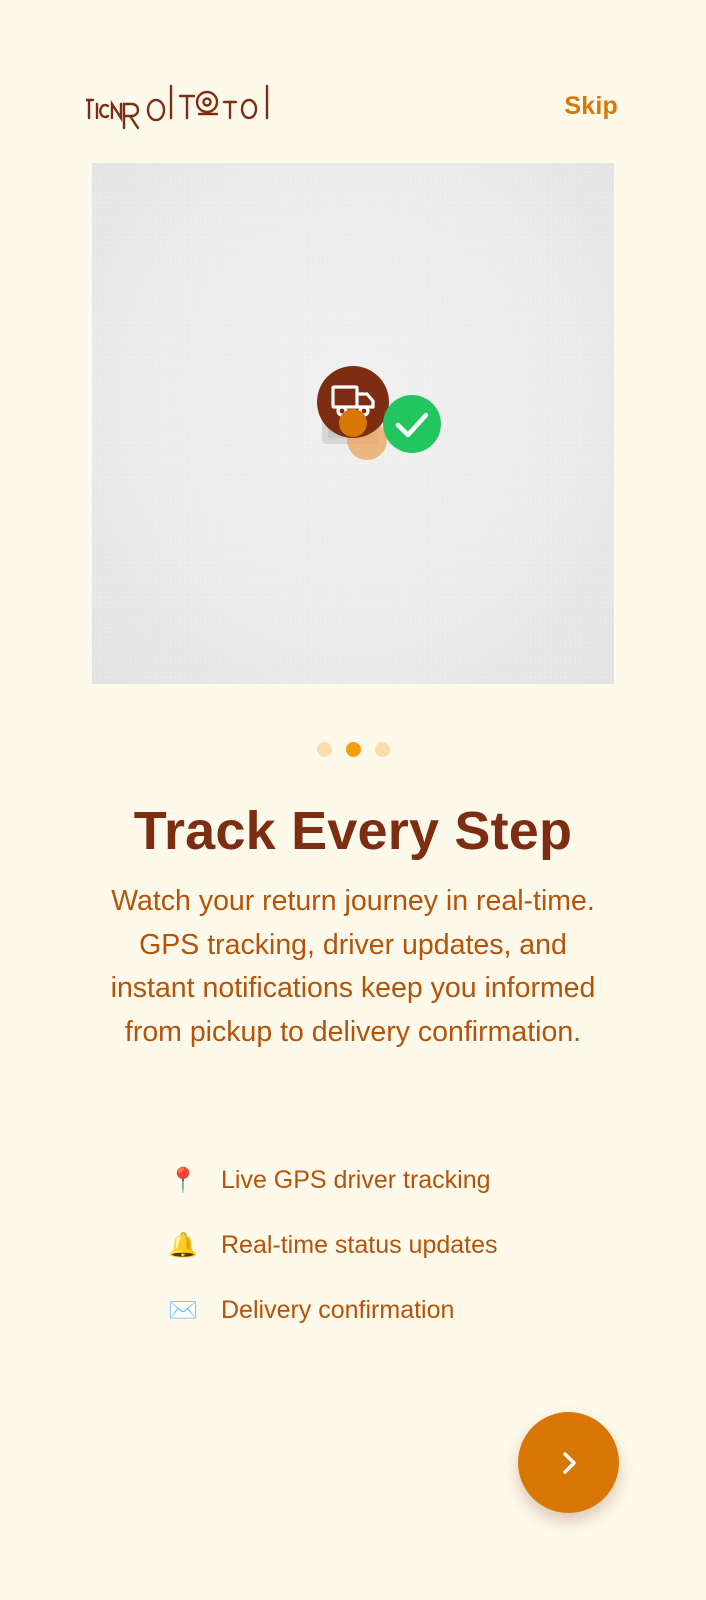 The height and width of the screenshot is (1600, 706). Describe the element at coordinates (177, 107) in the screenshot. I see `app-logo` at that location.